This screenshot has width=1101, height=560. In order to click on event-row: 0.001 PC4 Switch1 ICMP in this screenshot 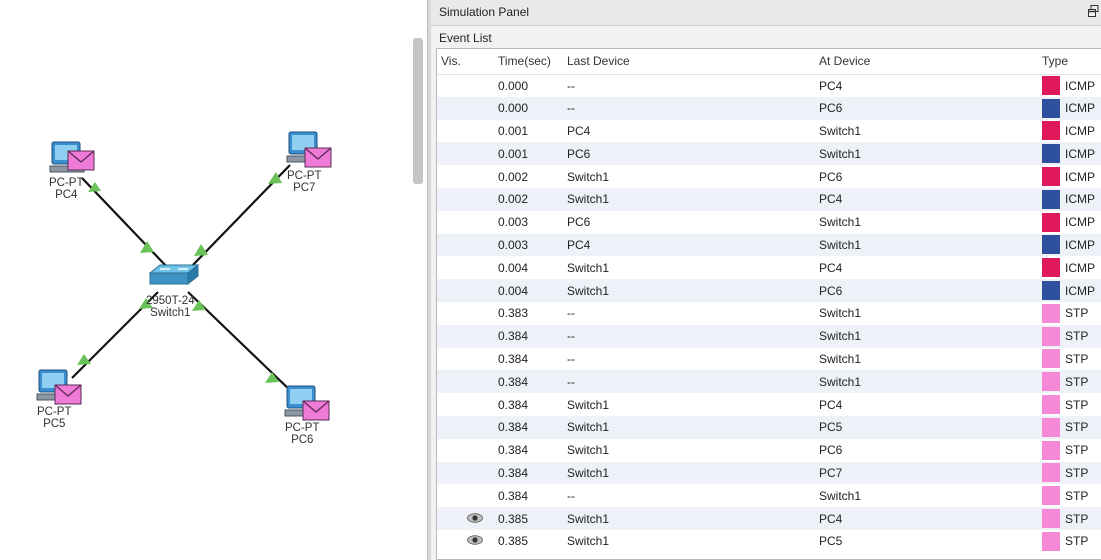, I will do `click(769, 131)`.